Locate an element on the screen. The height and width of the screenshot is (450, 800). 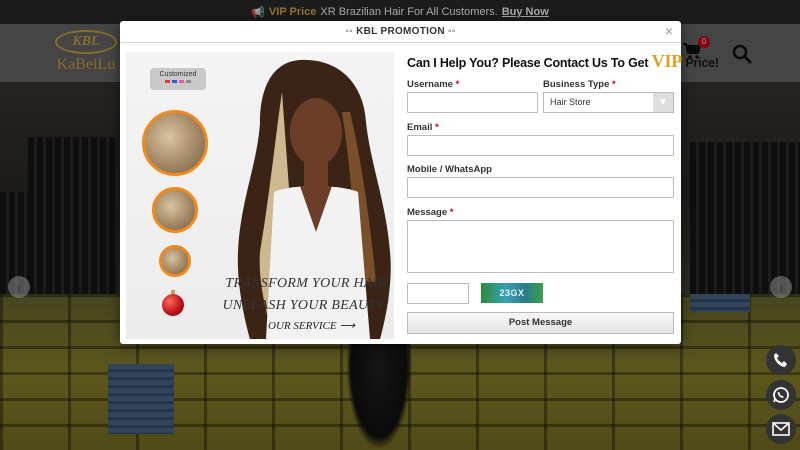
phone-icon is located at coordinates (781, 360).